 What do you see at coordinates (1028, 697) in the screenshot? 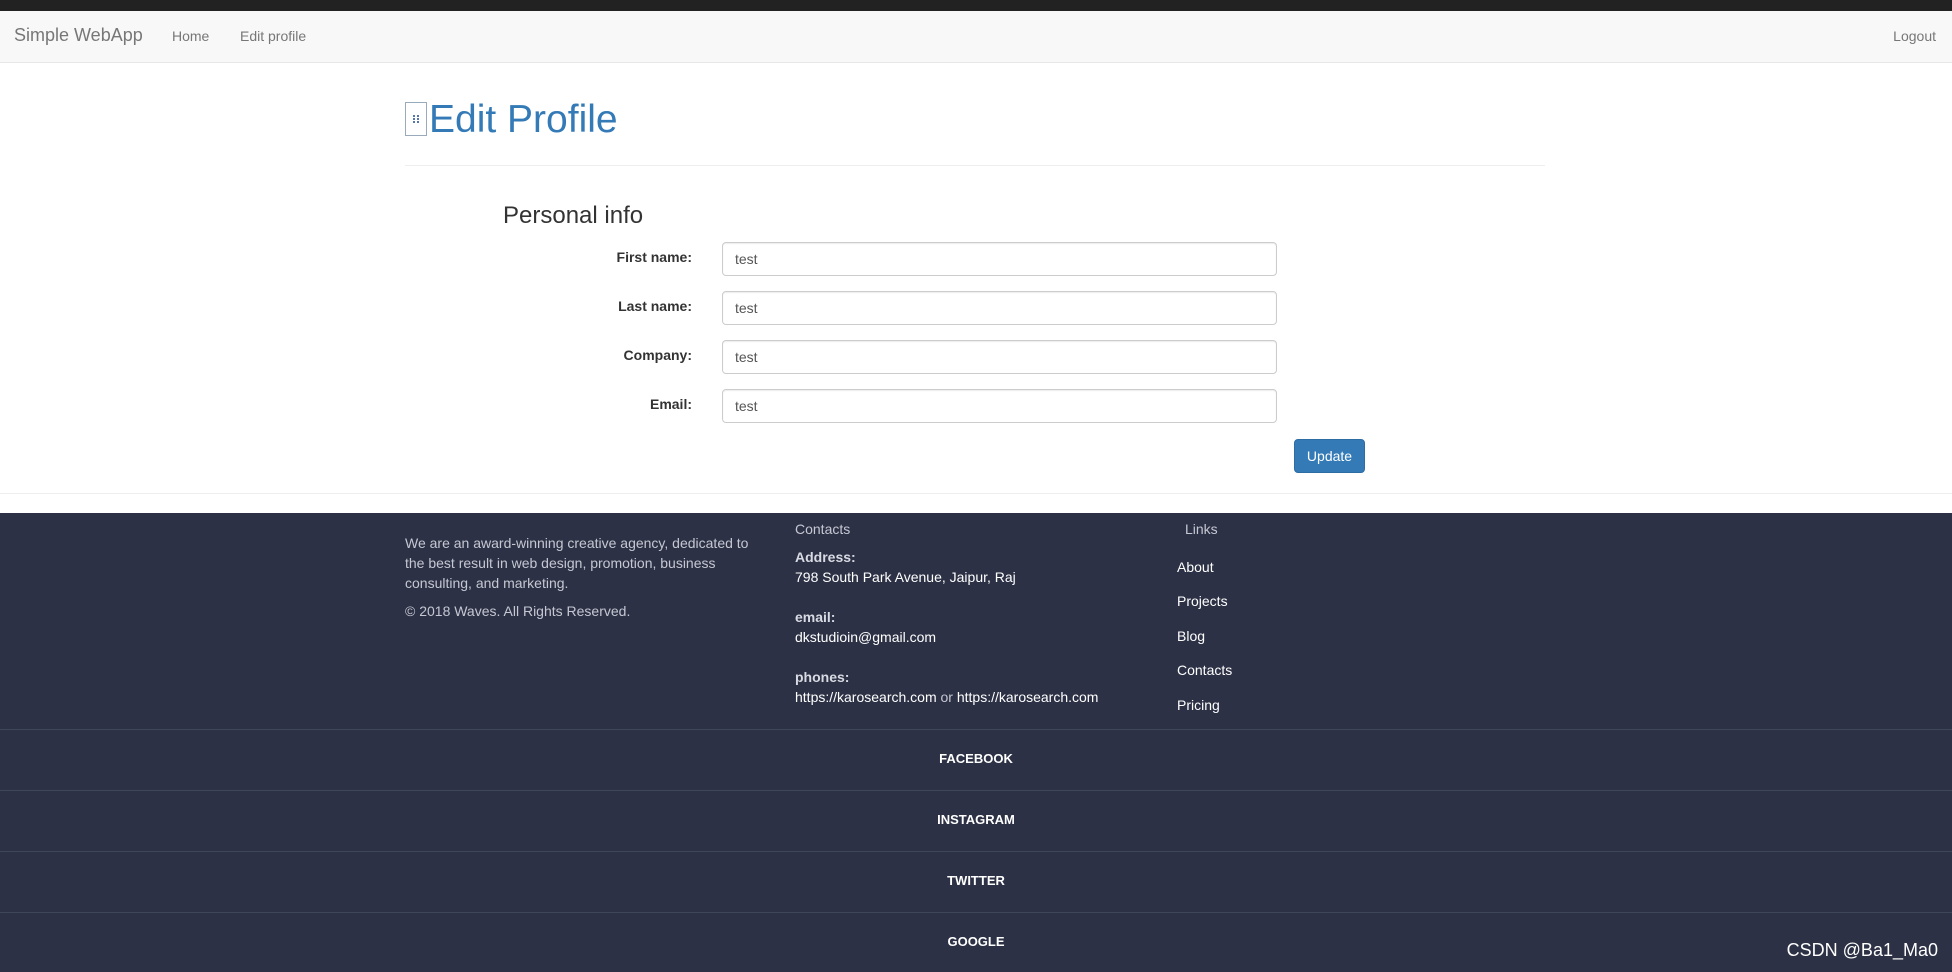
I see `phone-link-2: https://karosearch.com` at bounding box center [1028, 697].